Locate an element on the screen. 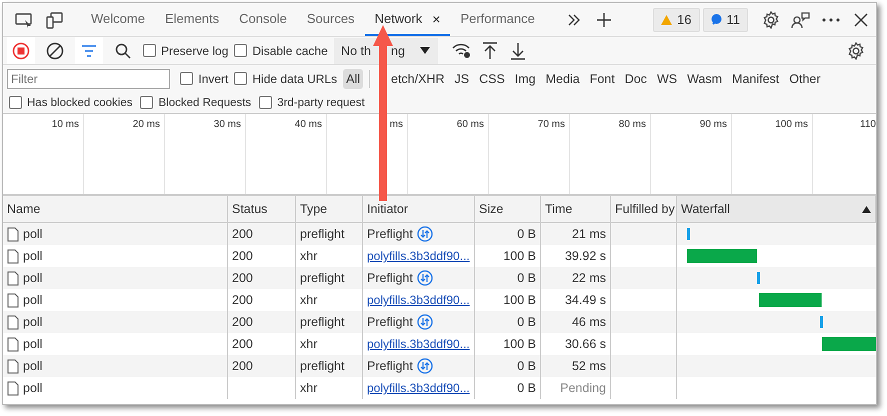 This screenshot has height=416, width=887. status-cell: 200 is located at coordinates (262, 278).